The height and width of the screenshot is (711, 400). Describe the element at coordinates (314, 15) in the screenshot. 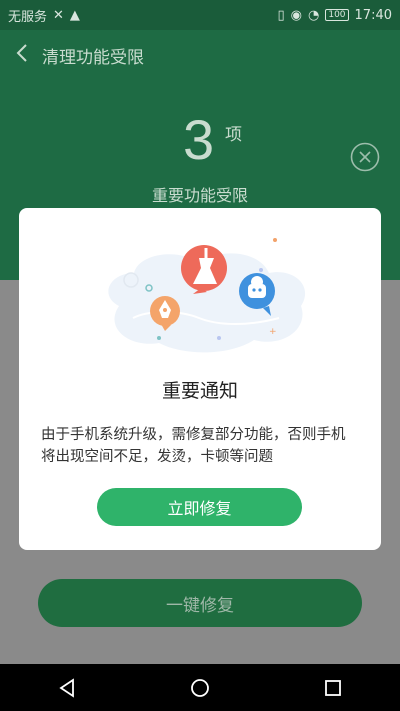

I see `wifi-icon: ◔` at that location.